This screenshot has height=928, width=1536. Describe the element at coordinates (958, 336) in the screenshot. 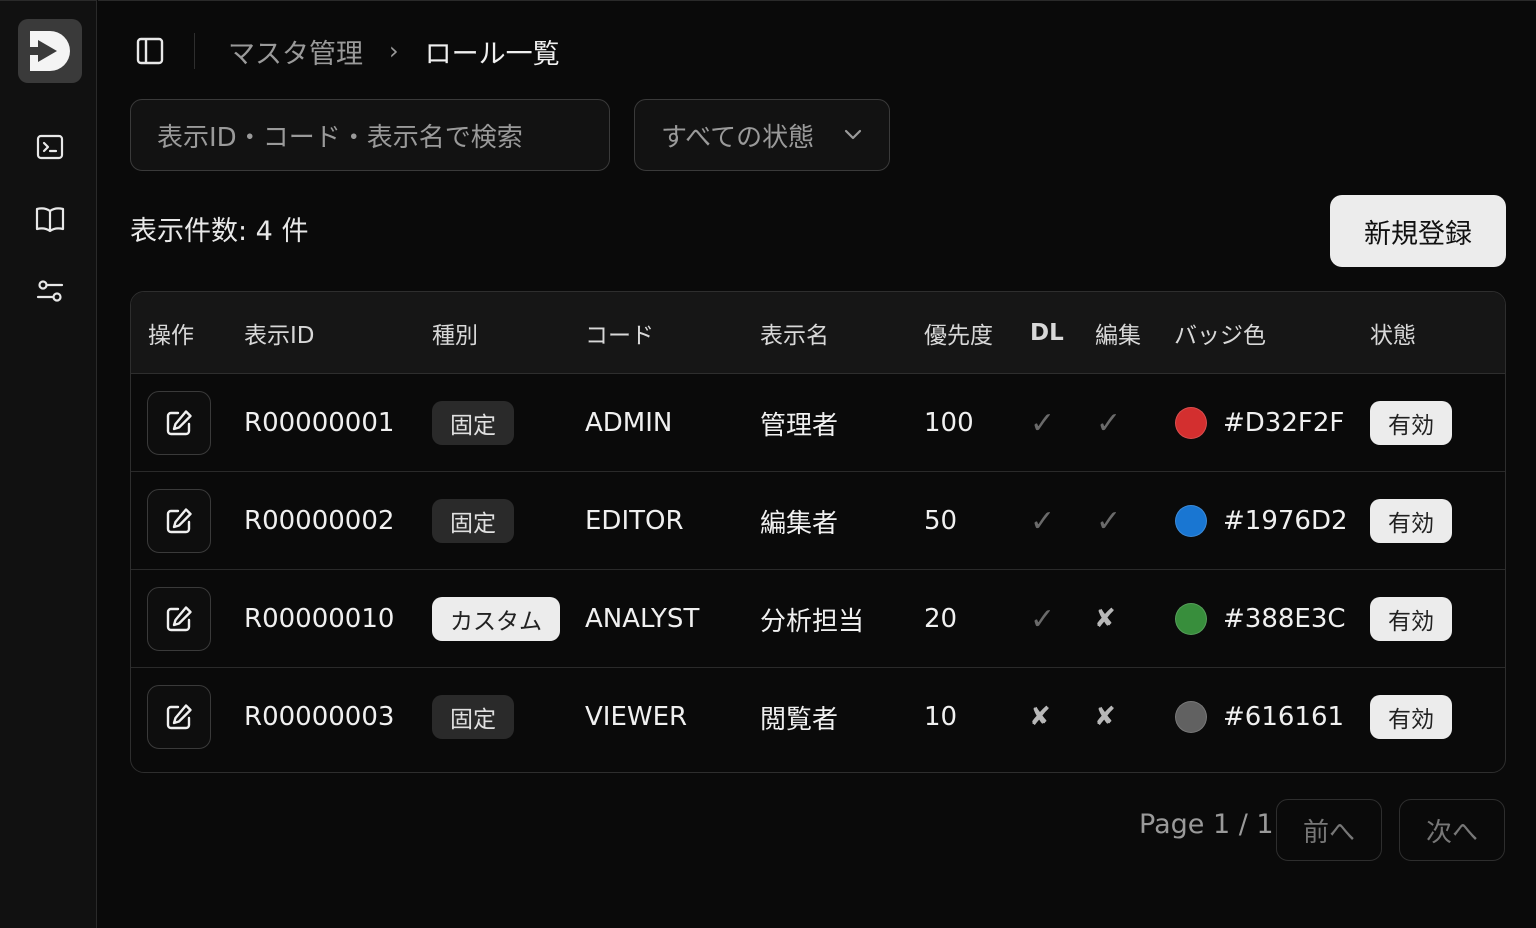

I see `header-priority: 優先度` at that location.